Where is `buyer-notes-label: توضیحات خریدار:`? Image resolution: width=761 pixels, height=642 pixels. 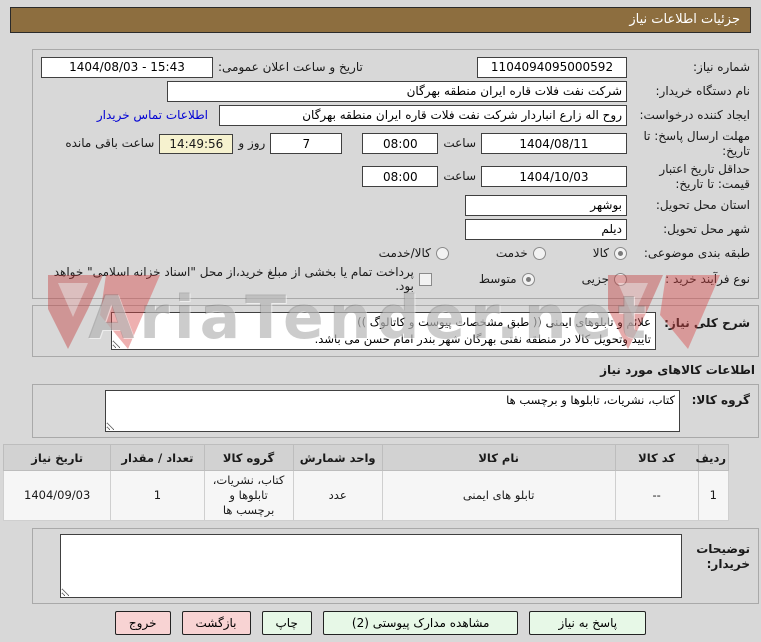 buyer-notes-label: توضیحات خریدار: is located at coordinates (723, 556).